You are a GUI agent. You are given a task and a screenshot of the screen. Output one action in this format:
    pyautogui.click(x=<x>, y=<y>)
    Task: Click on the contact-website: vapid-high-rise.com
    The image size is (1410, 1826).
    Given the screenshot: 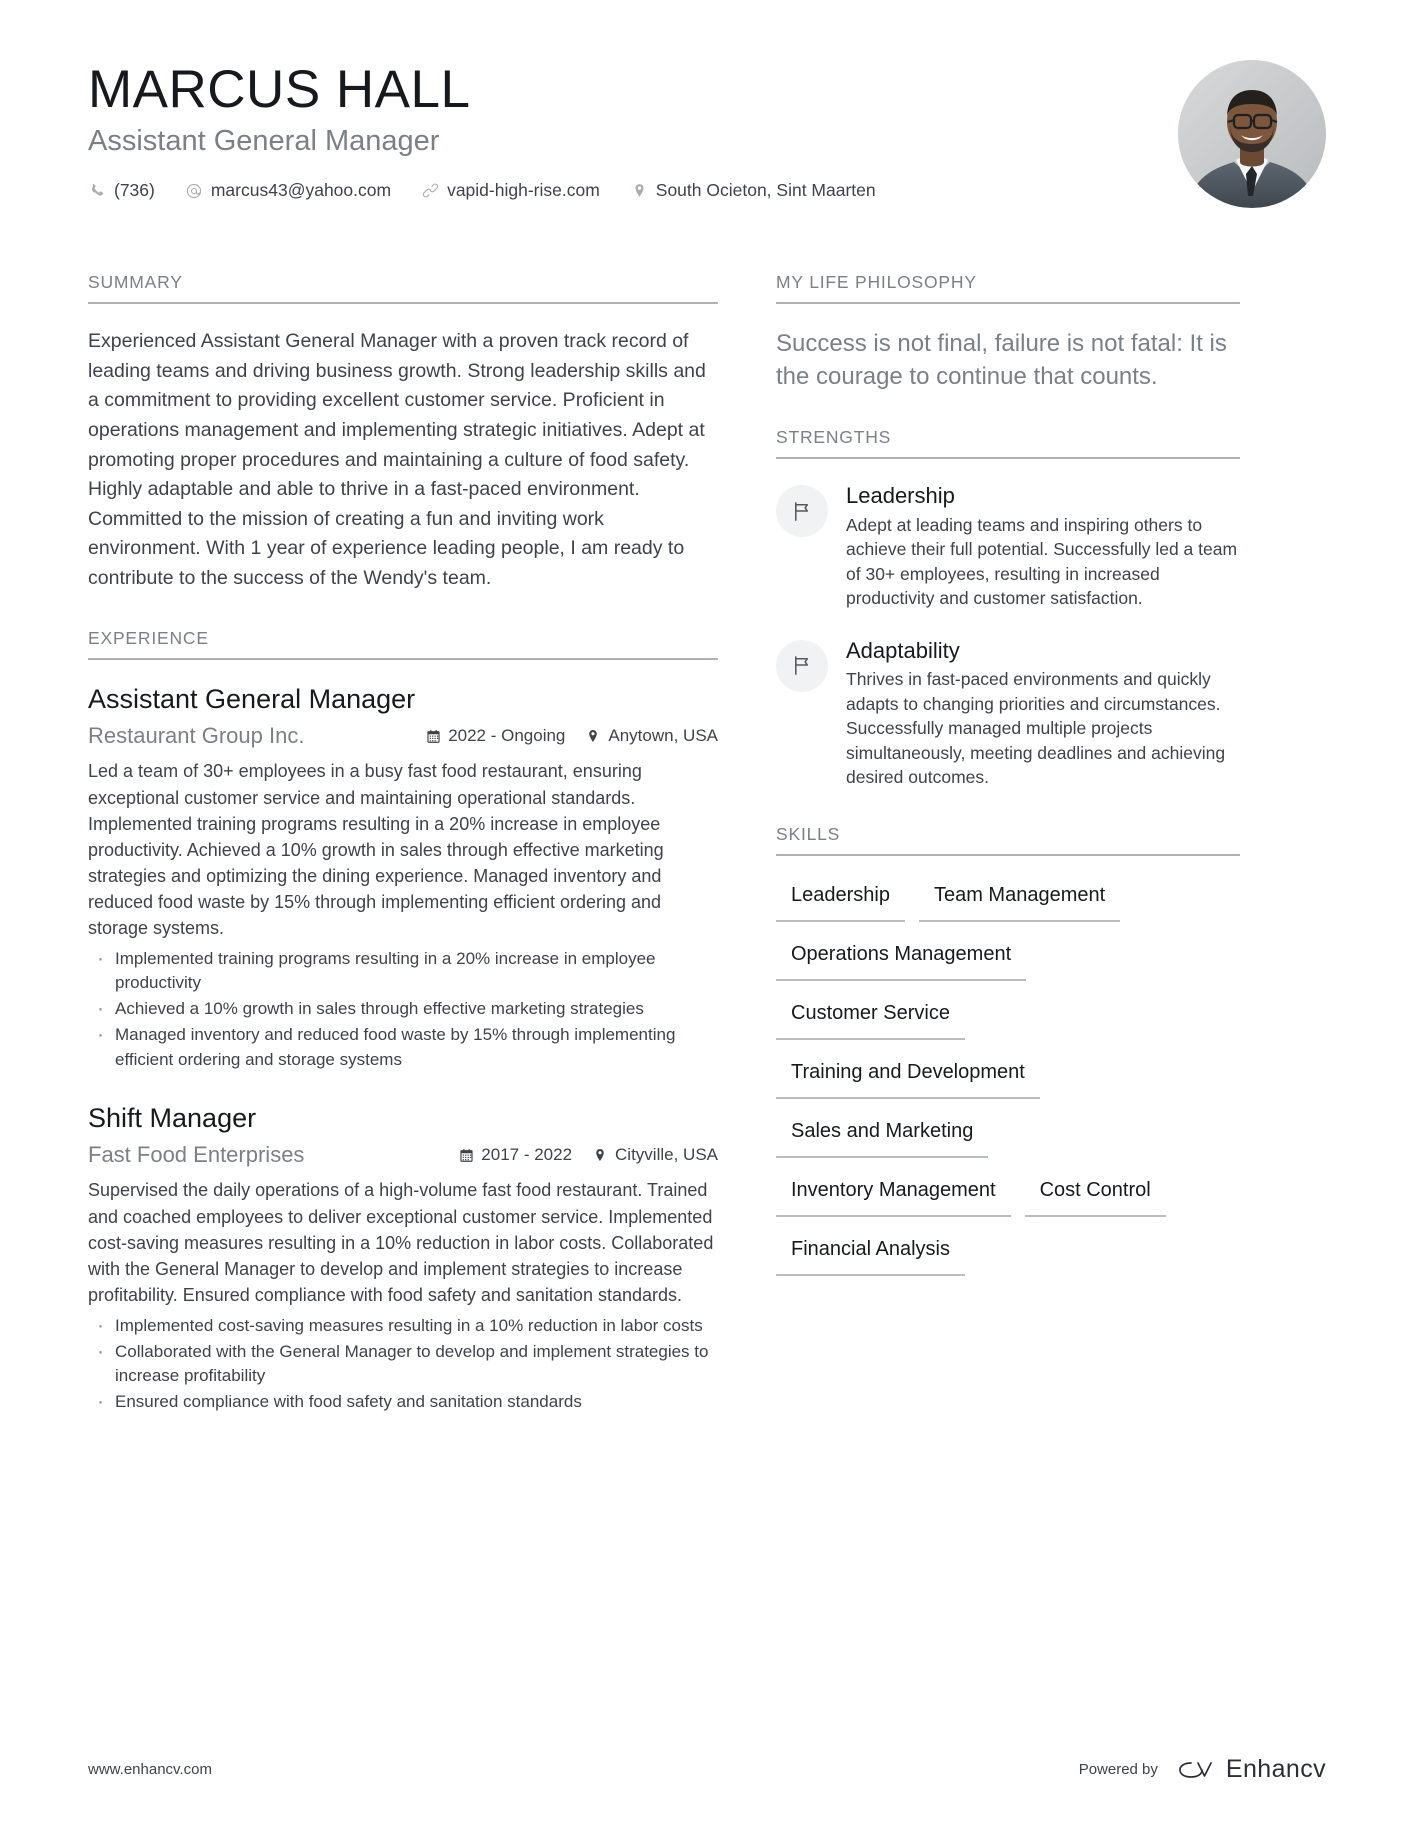 What is the action you would take?
    pyautogui.click(x=510, y=190)
    